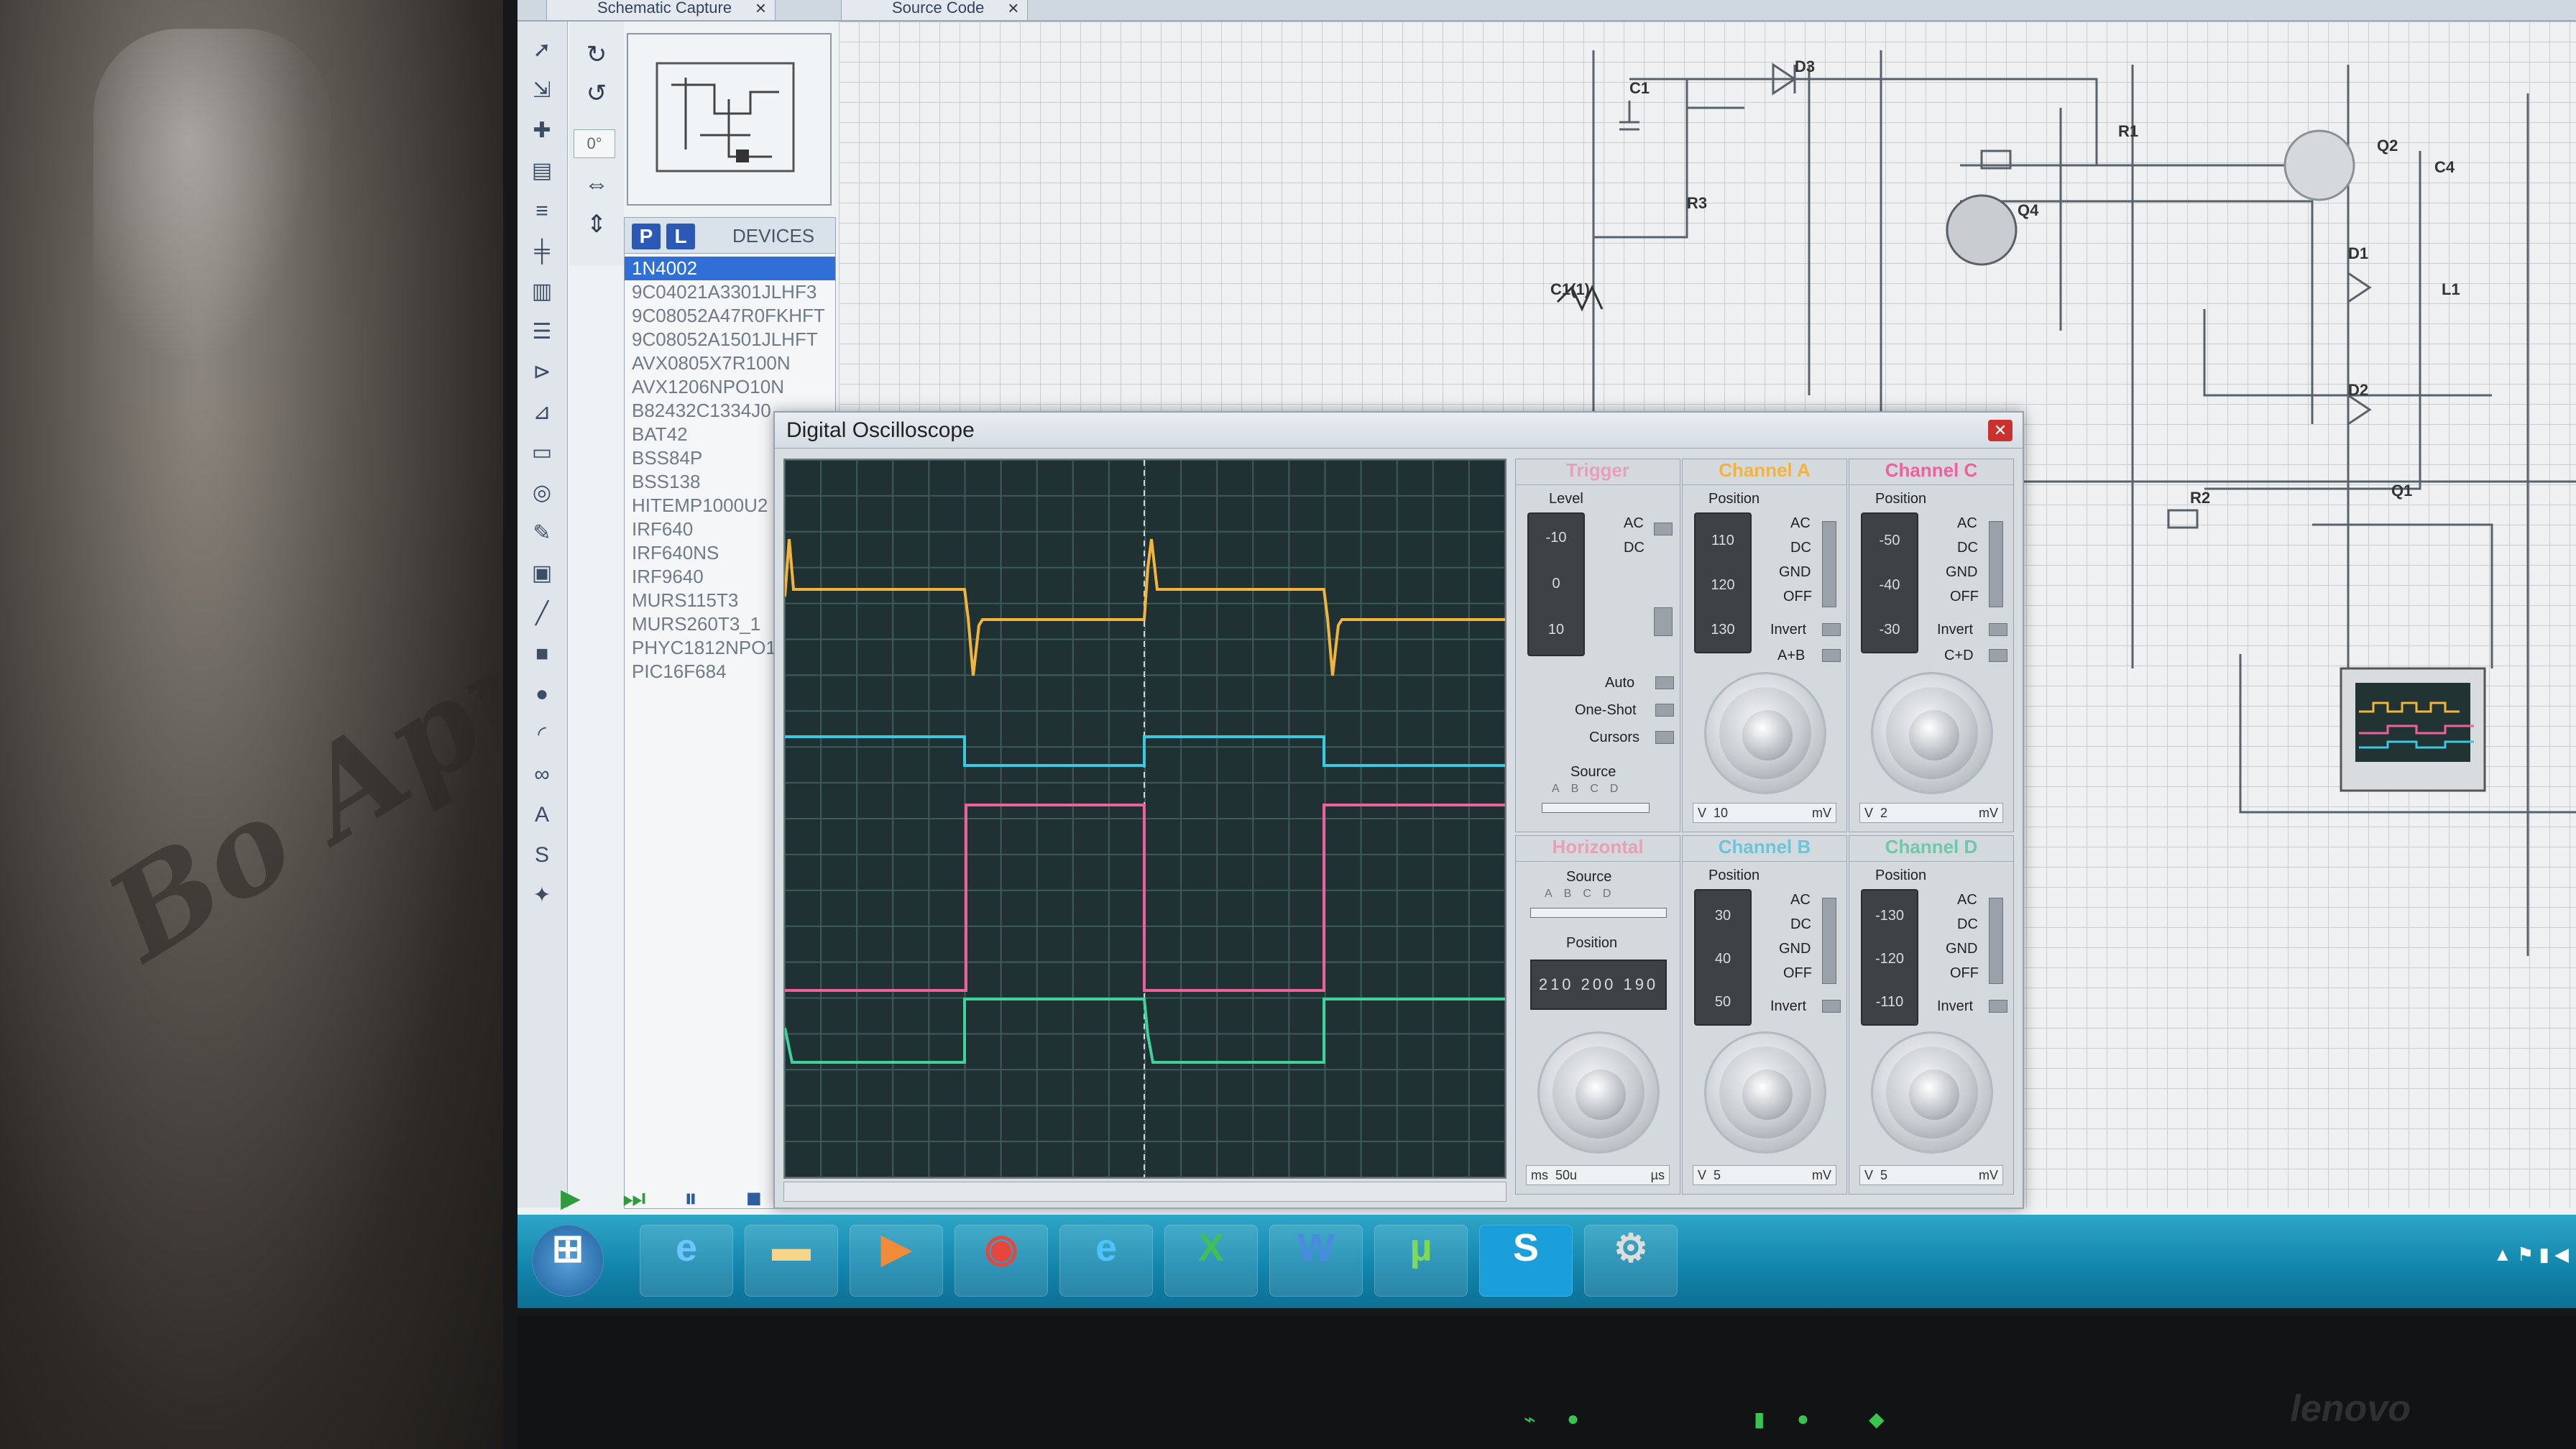 Image resolution: width=2576 pixels, height=1449 pixels. Describe the element at coordinates (1106, 1261) in the screenshot. I see `edge-icon: e` at that location.